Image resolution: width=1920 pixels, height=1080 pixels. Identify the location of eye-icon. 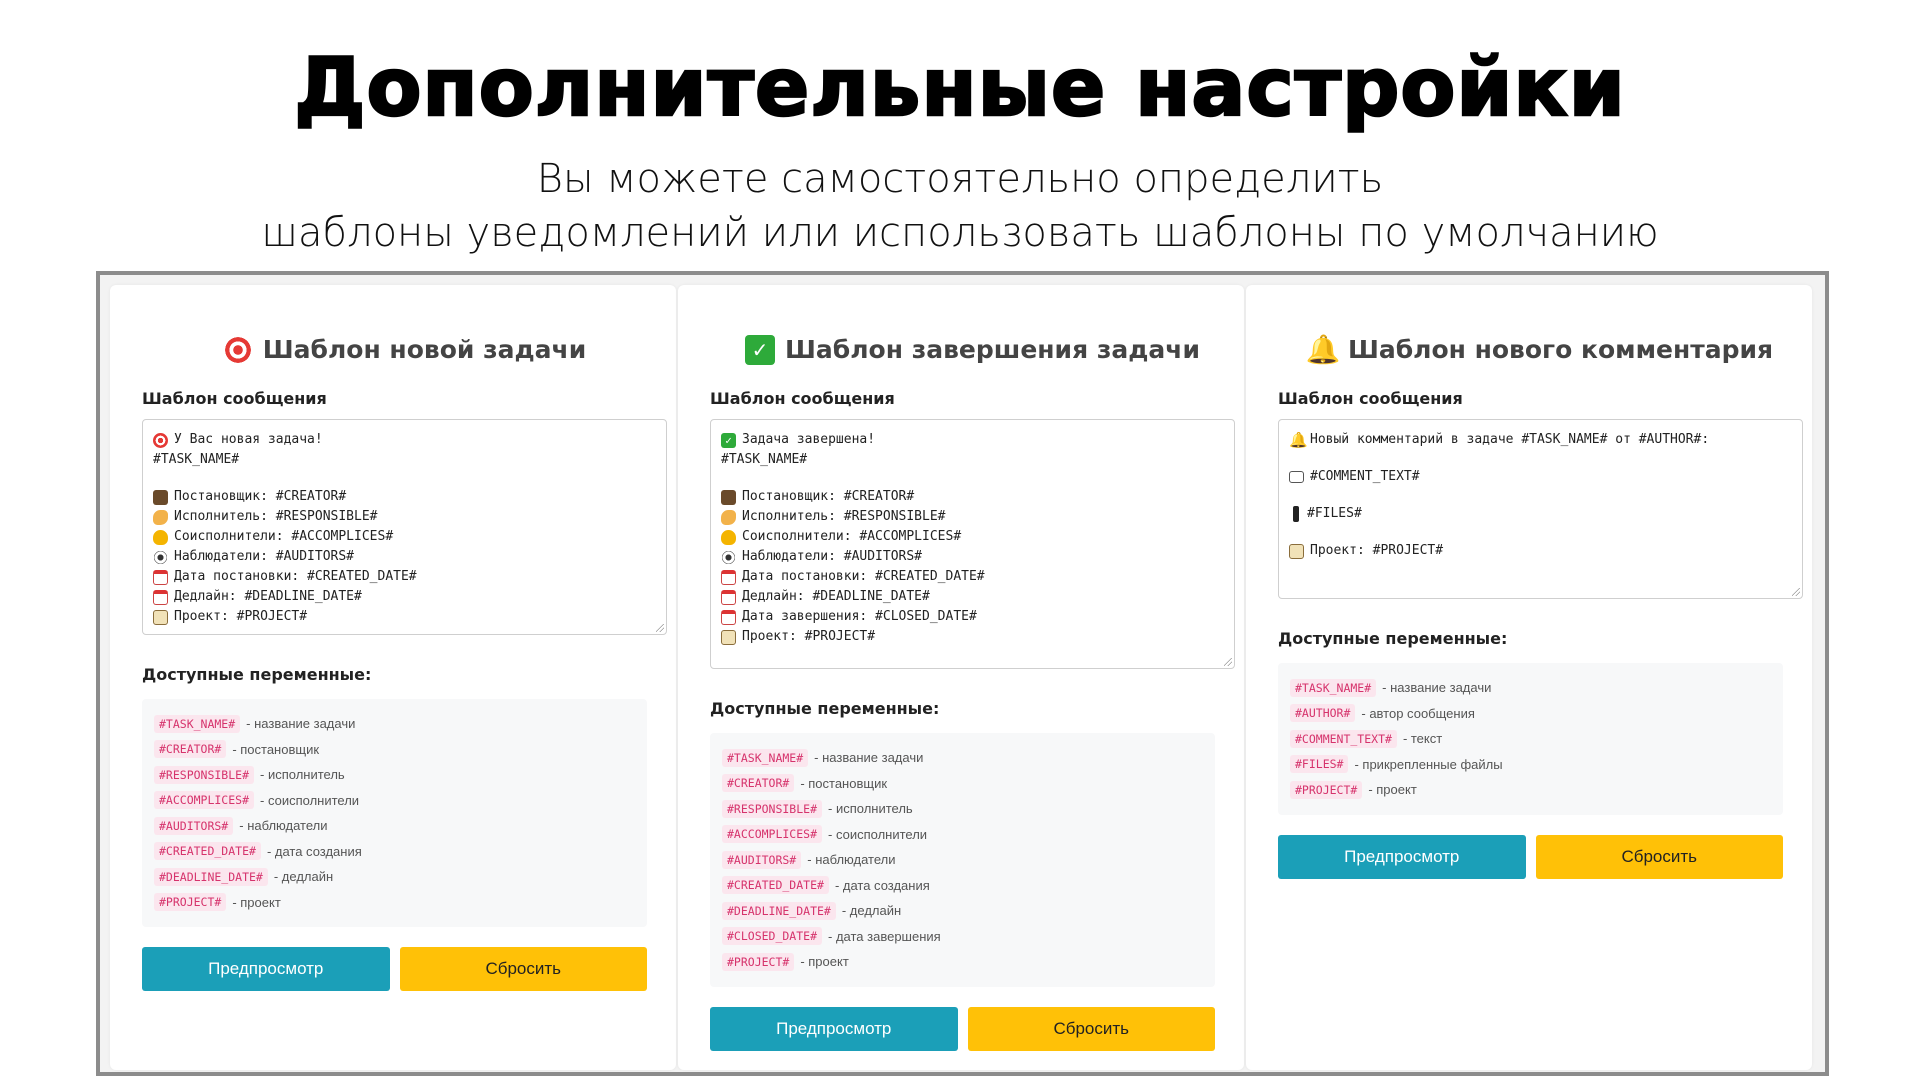
(160, 557).